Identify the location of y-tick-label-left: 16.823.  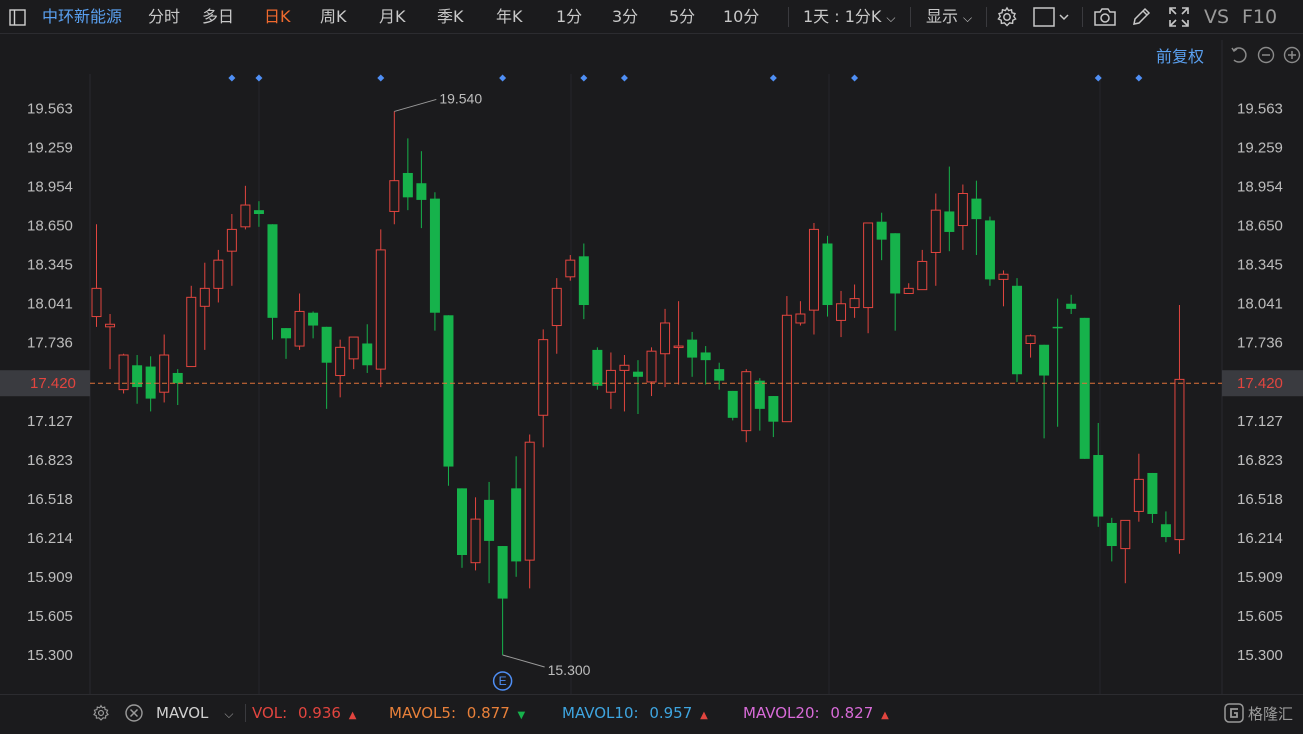
(50, 460).